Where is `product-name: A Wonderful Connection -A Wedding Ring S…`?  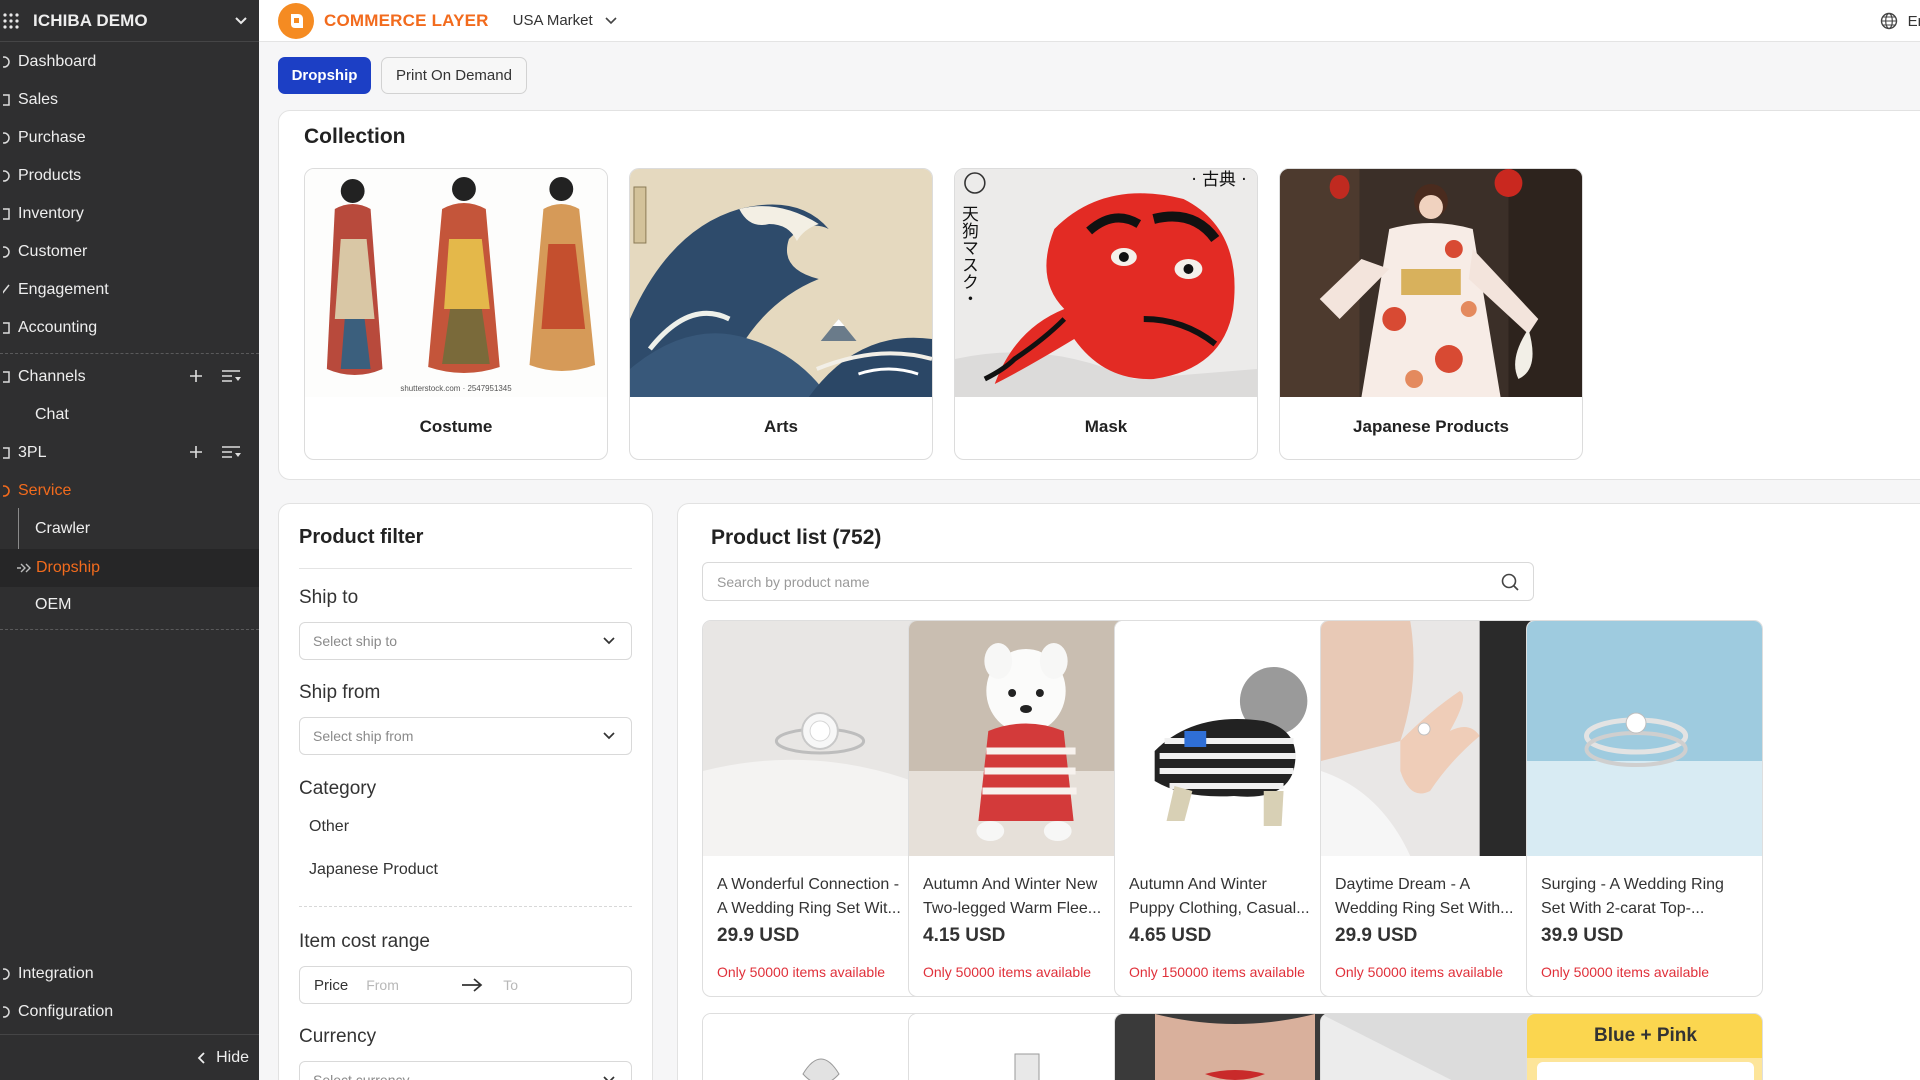
product-name: A Wonderful Connection -A Wedding Ring S… is located at coordinates (809, 896).